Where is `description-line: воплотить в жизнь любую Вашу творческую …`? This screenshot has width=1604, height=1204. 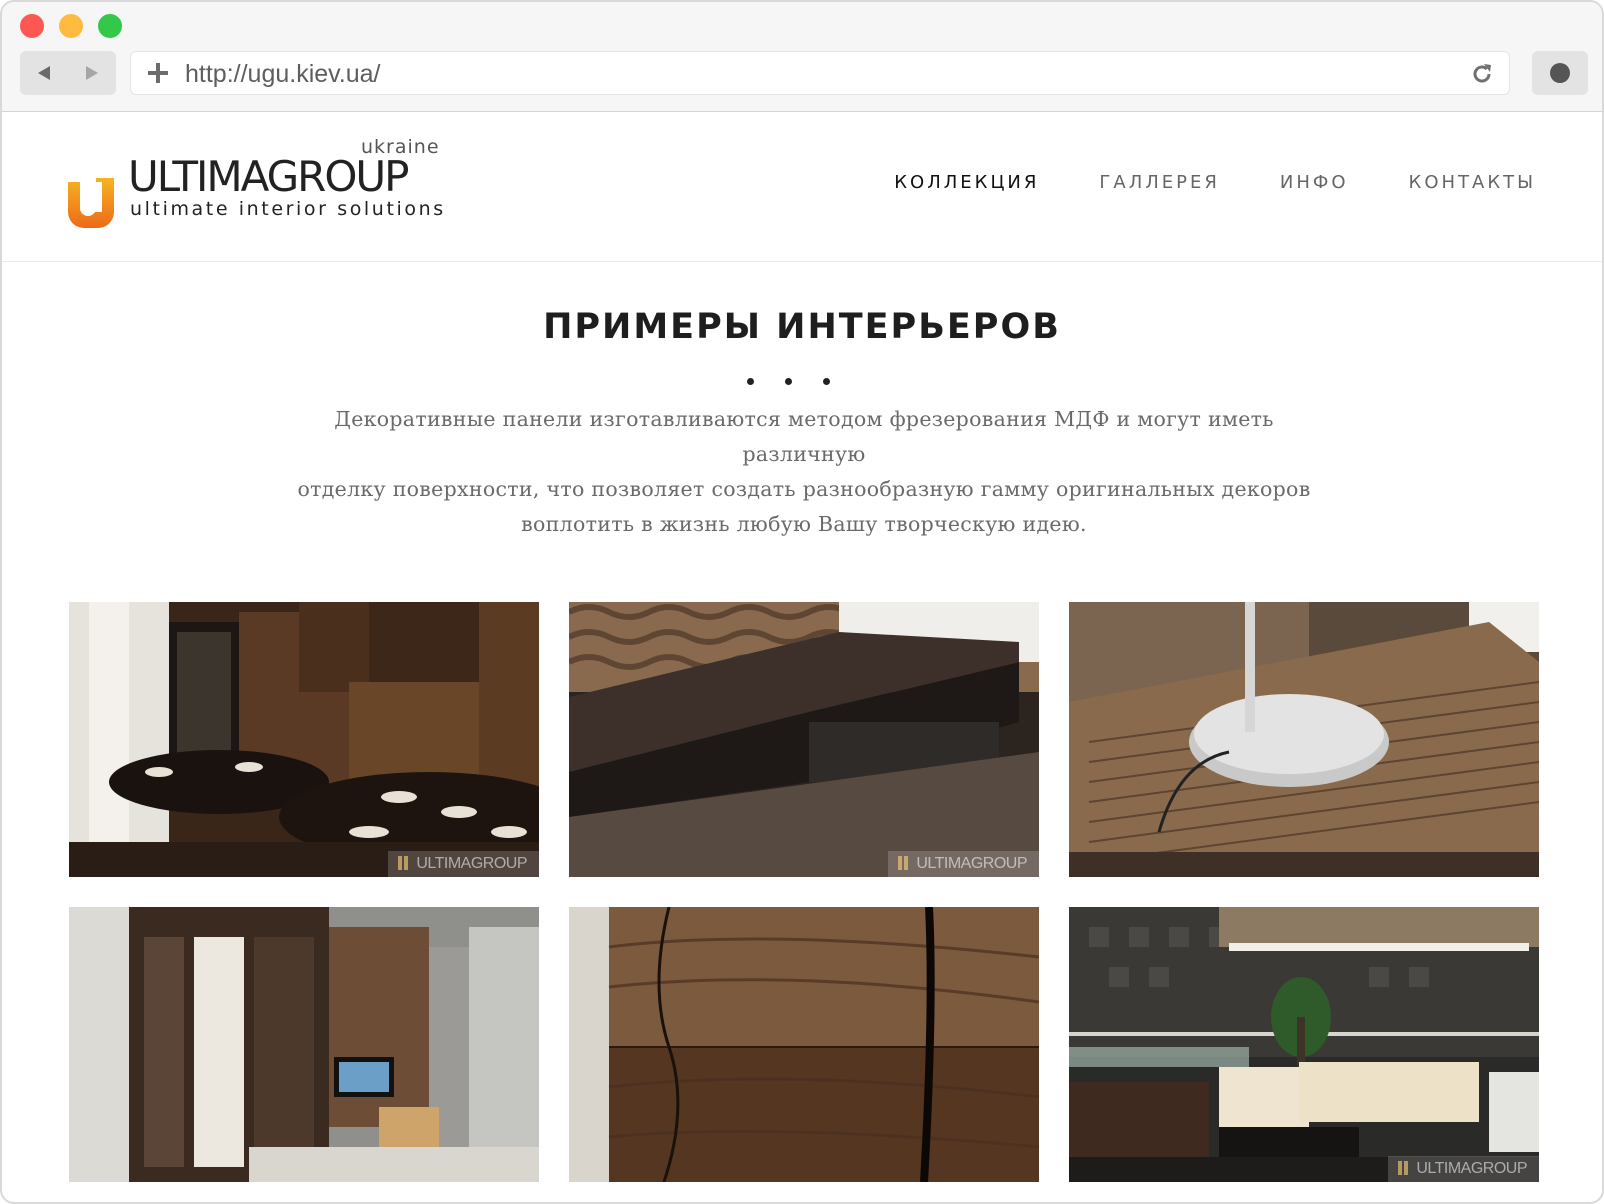
description-line: воплотить в жизнь любую Вашу творческую … is located at coordinates (804, 524).